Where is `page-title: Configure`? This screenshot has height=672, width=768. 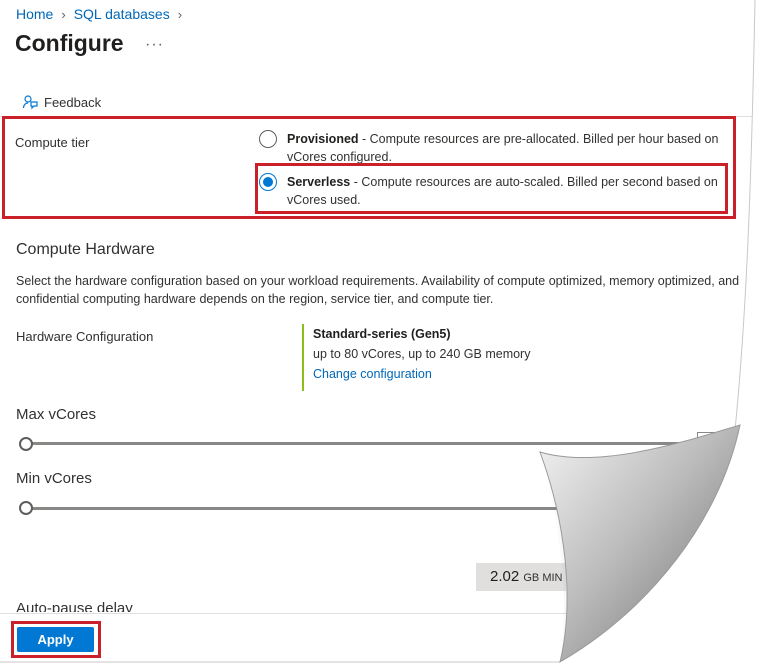 page-title: Configure is located at coordinates (69, 43).